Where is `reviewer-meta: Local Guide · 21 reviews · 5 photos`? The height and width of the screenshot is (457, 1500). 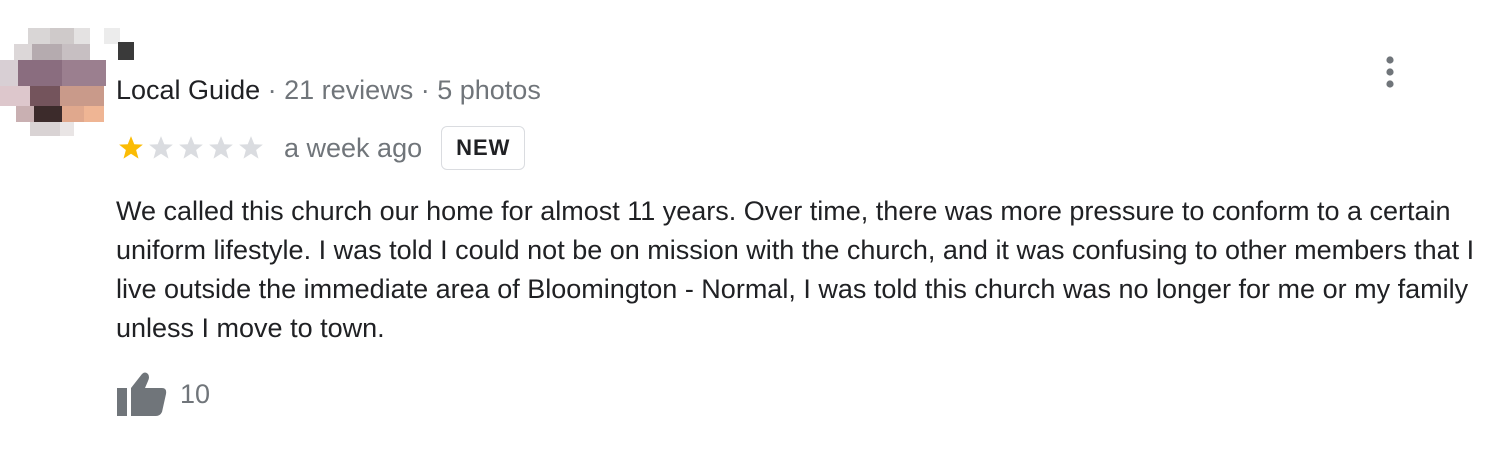
reviewer-meta: Local Guide · 21 reviews · 5 photos is located at coordinates (328, 90).